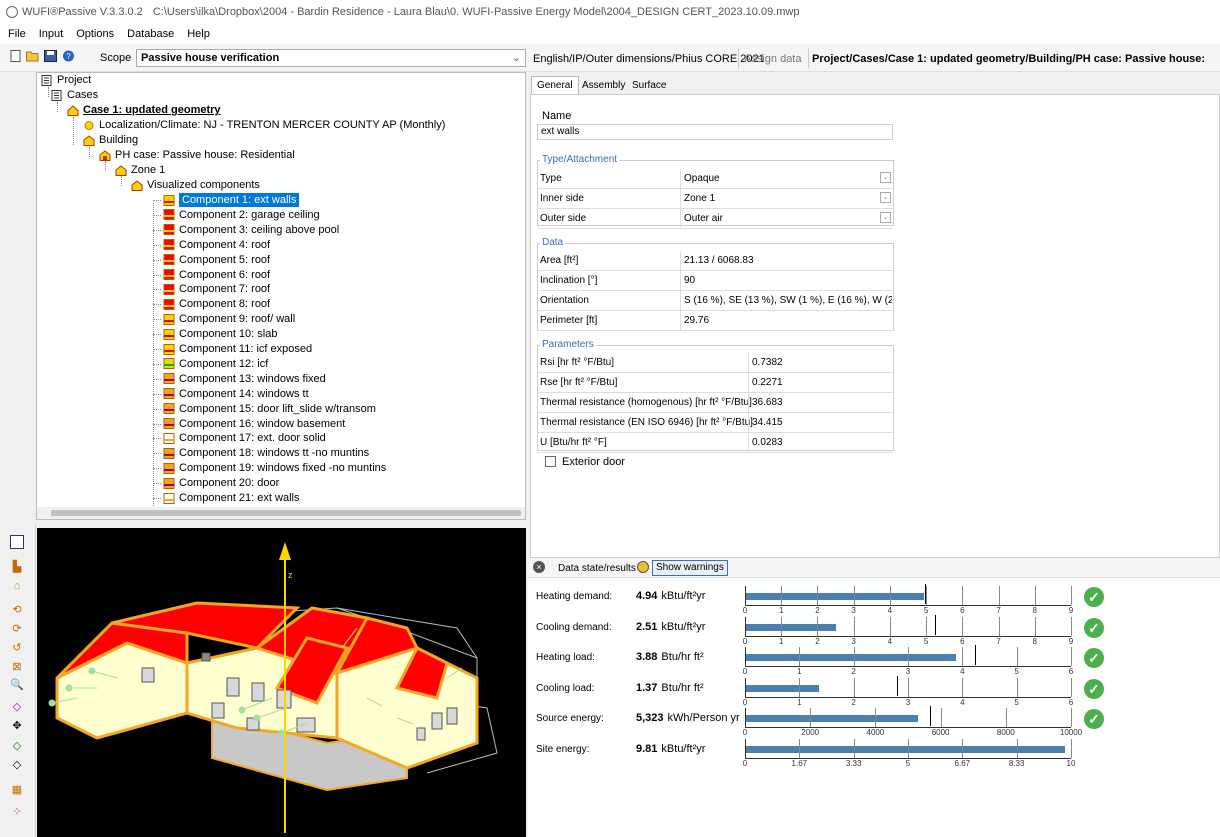  What do you see at coordinates (550, 461) in the screenshot?
I see `exterior-door-checkbox` at bounding box center [550, 461].